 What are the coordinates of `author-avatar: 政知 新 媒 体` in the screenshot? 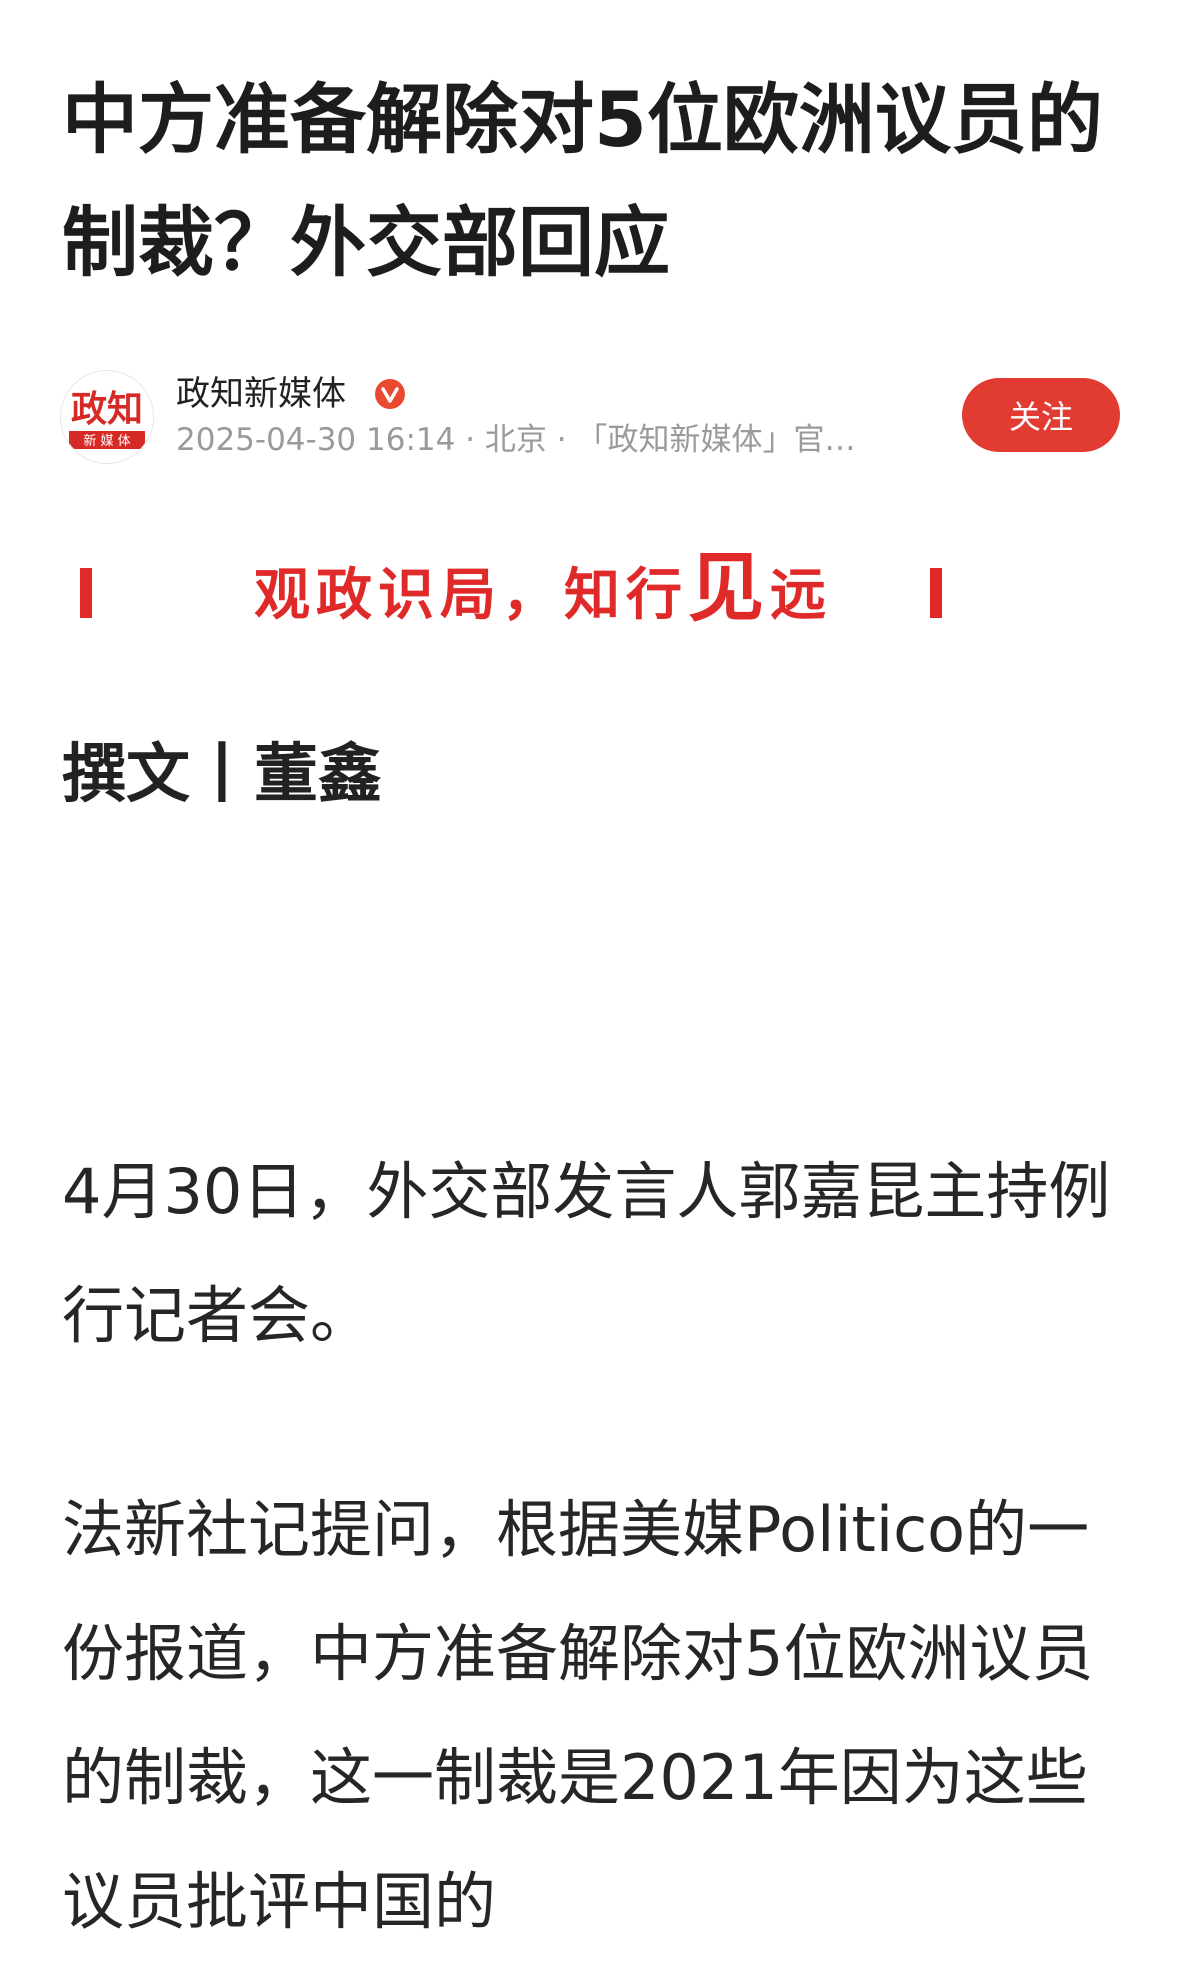 It's located at (107, 417).